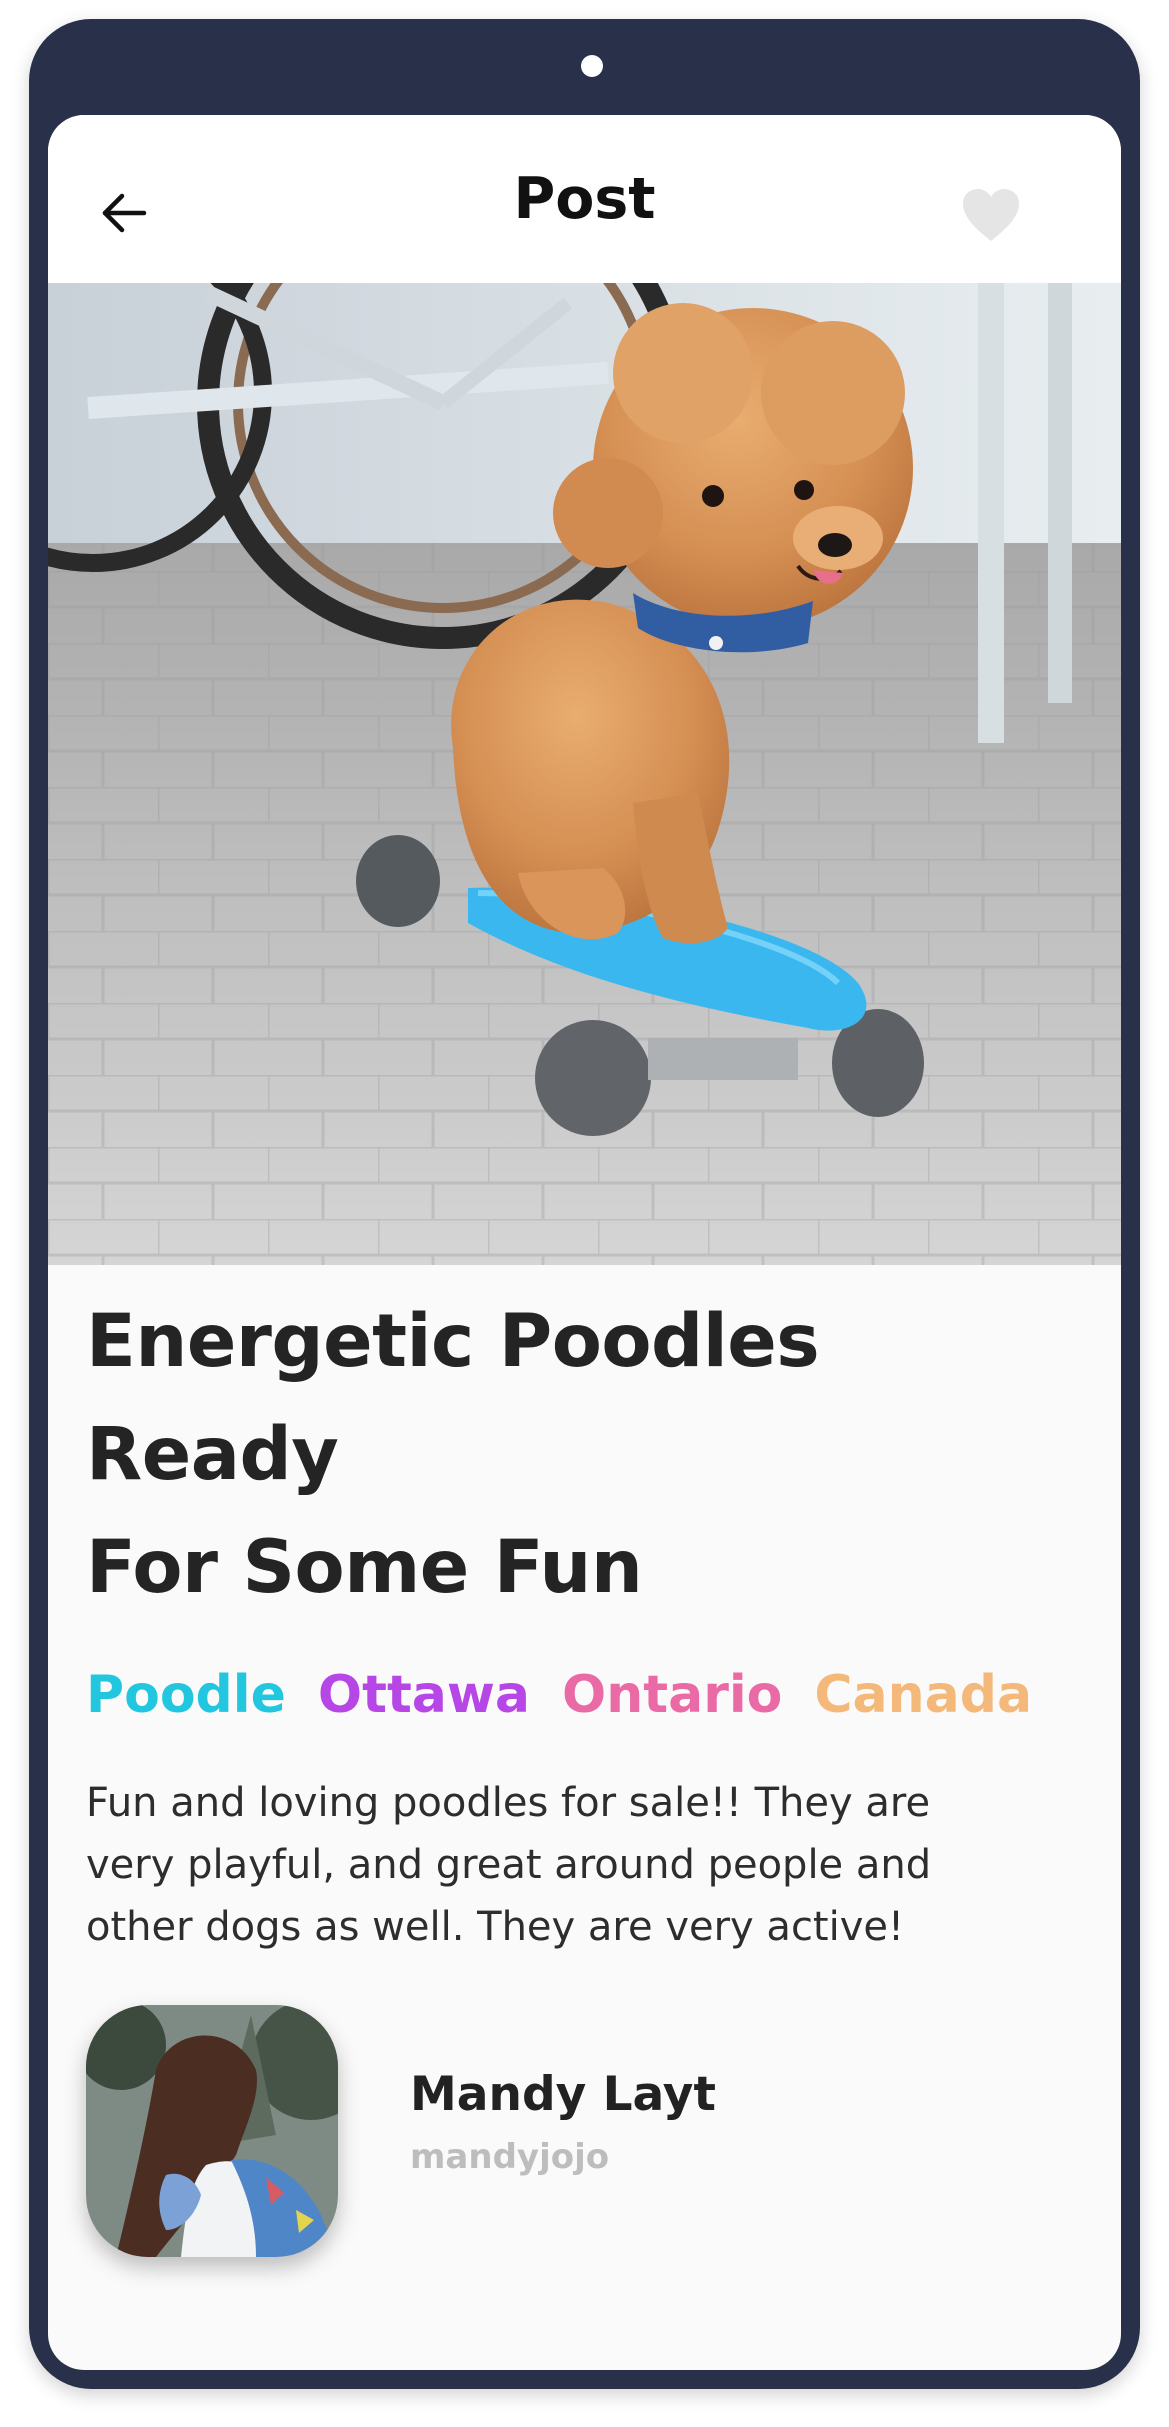  I want to click on tag-ontario: Ontario, so click(672, 1695).